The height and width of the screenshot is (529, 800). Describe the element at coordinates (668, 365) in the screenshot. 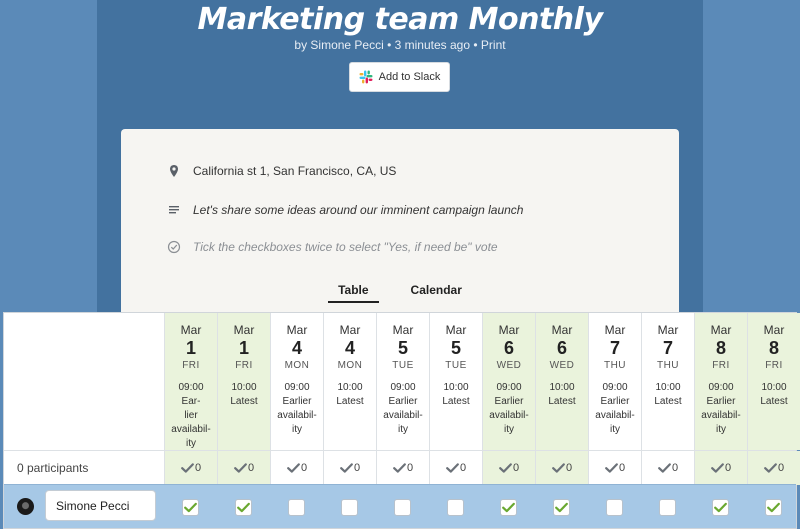

I see `option-weekday: THU` at that location.